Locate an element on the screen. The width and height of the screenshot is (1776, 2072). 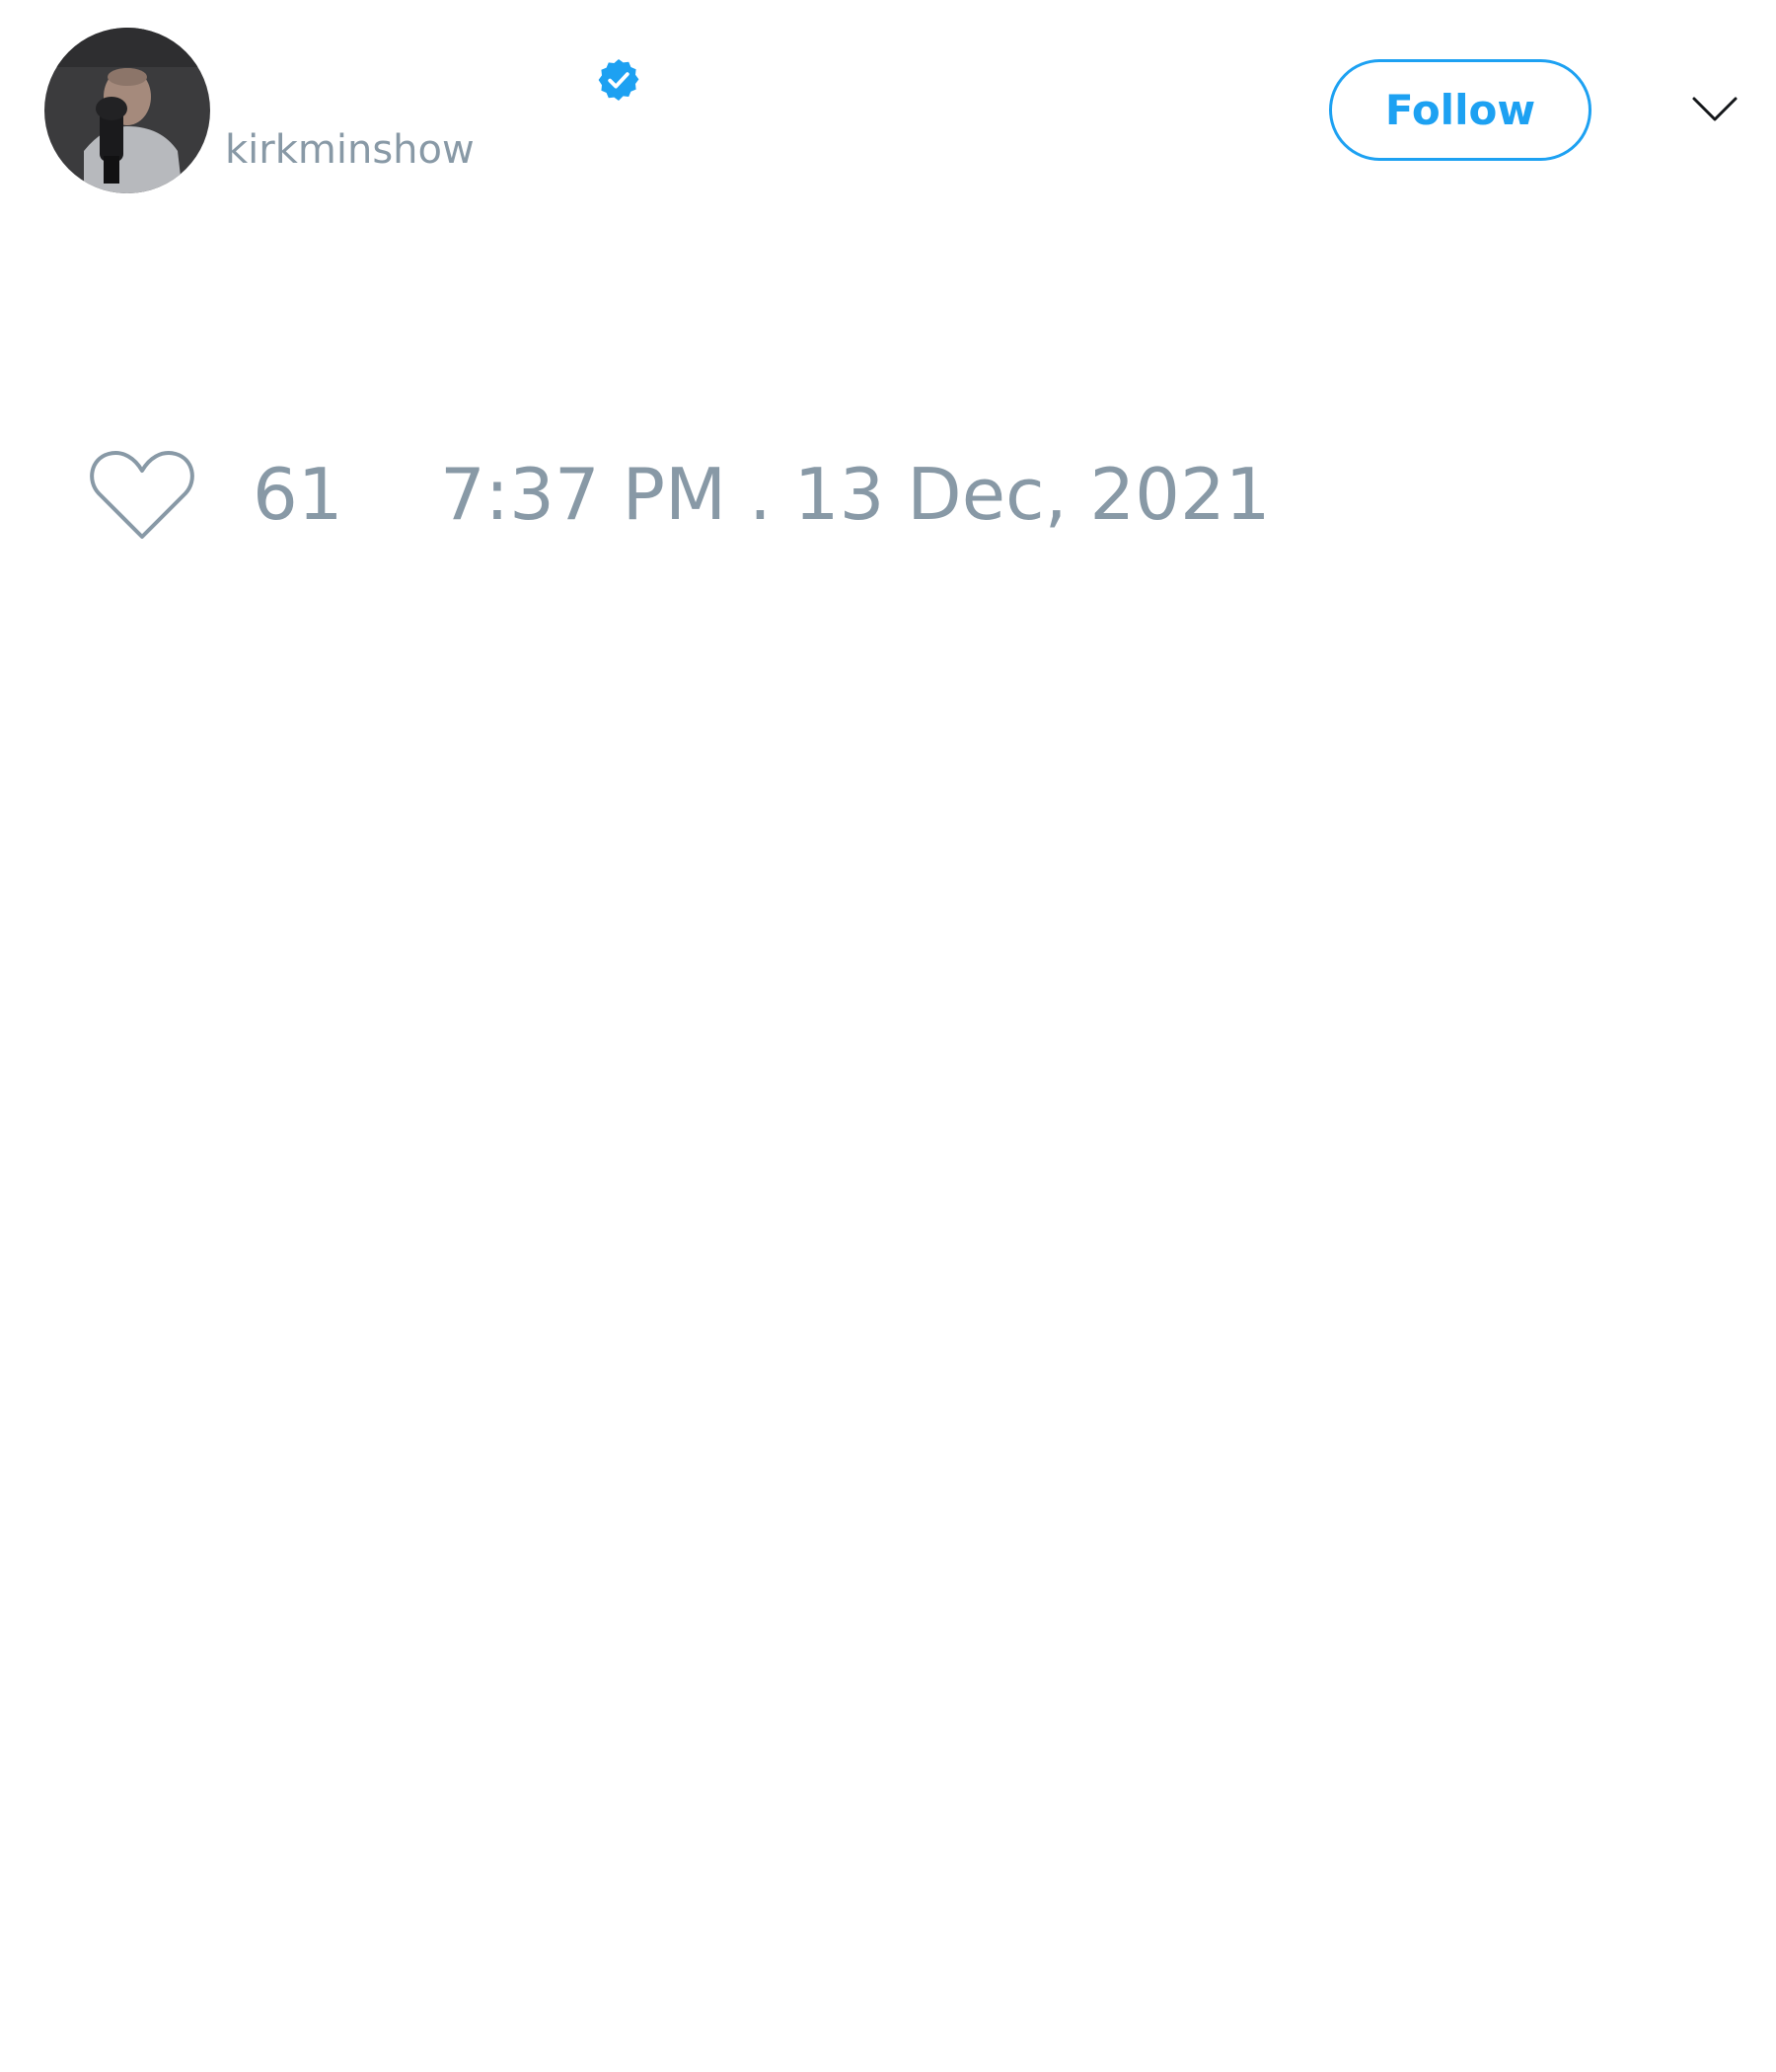
avatar is located at coordinates (127, 111).